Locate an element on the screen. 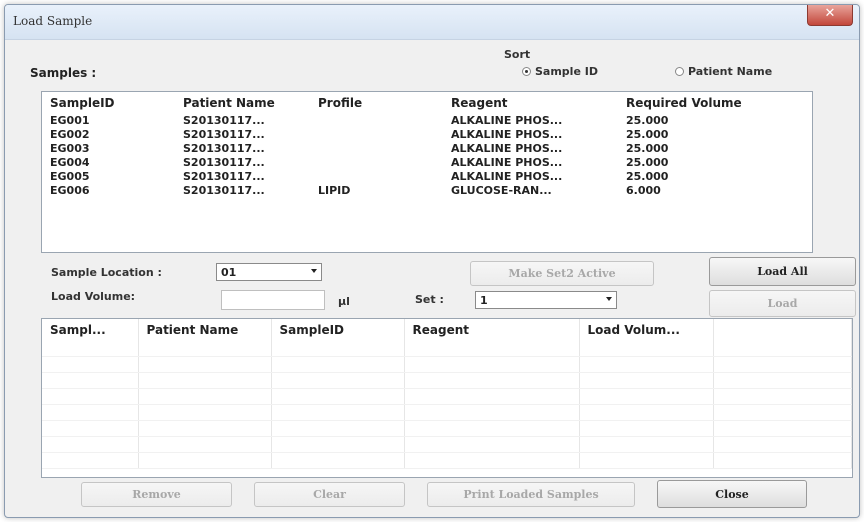 The height and width of the screenshot is (522, 864). sort-option-label: Sample ID is located at coordinates (566, 71).